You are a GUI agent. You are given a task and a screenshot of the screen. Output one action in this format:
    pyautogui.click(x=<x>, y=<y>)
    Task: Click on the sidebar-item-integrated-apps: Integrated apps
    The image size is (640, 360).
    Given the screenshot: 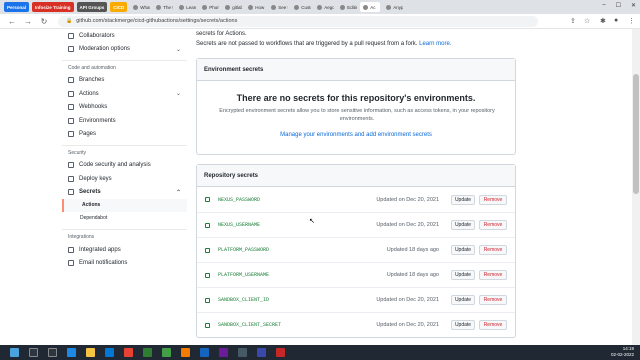 What is the action you would take?
    pyautogui.click(x=124, y=249)
    